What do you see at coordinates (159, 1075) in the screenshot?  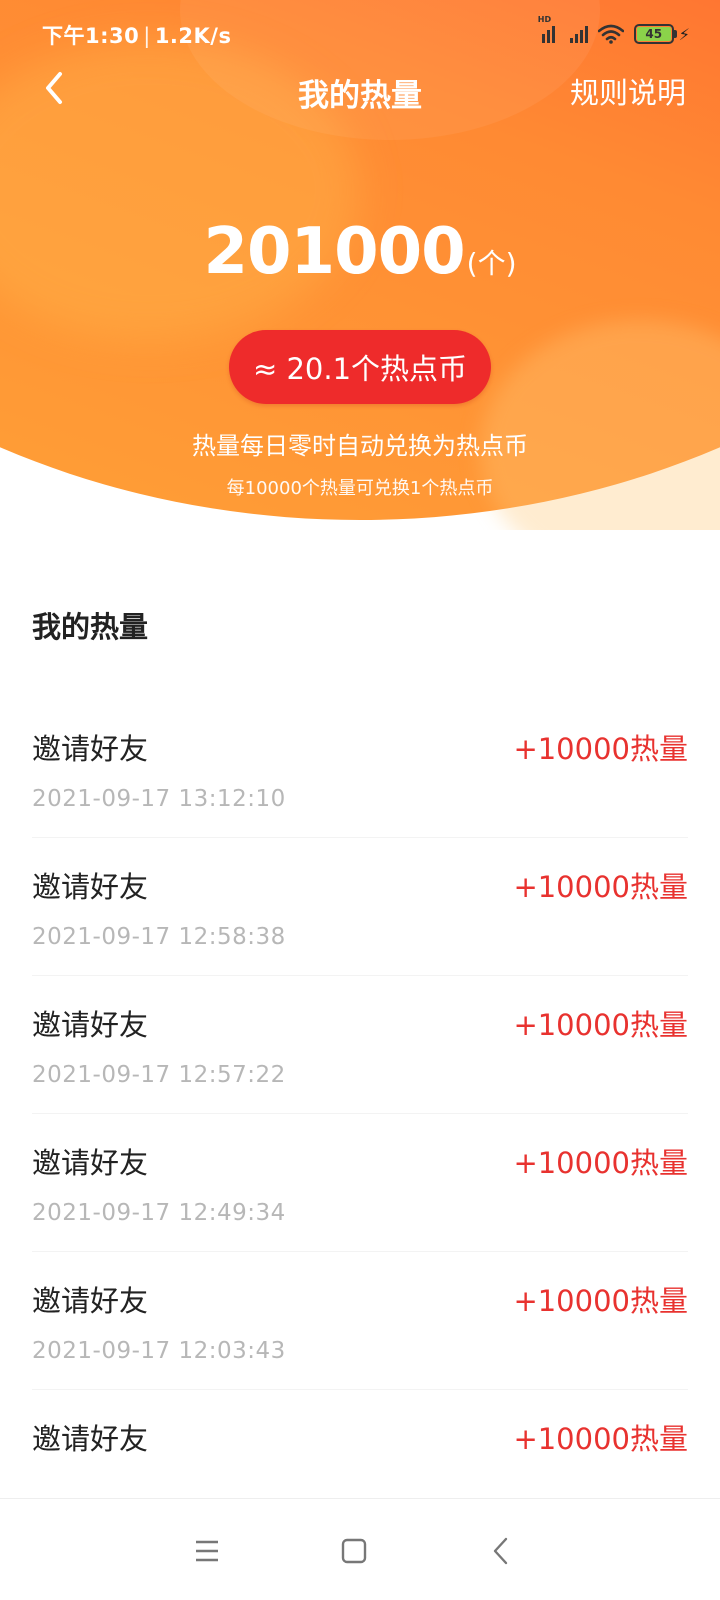 I see `record-time: 2021-09-17 12:57:22` at bounding box center [159, 1075].